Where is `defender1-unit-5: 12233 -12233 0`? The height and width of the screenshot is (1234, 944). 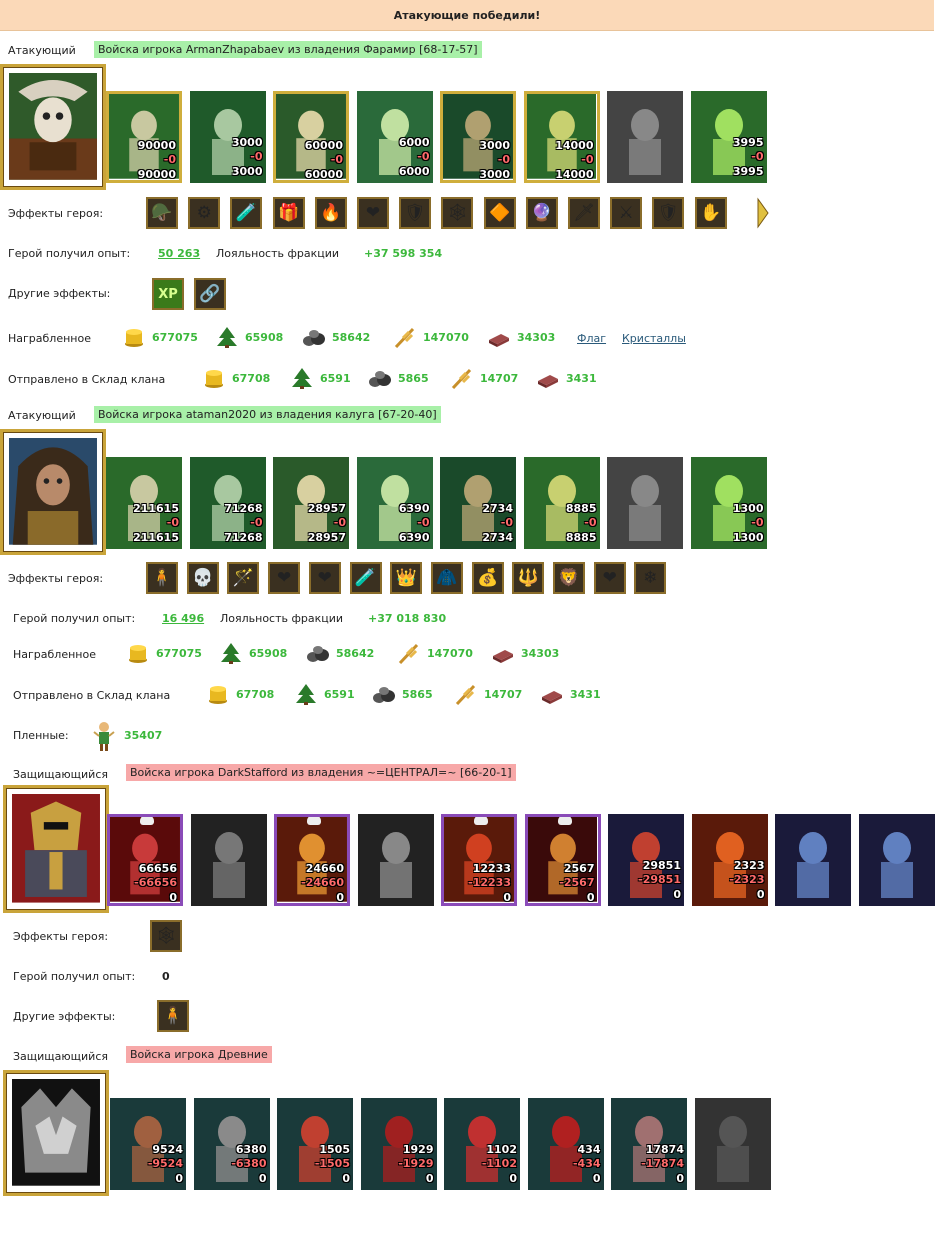
defender1-unit-5: 12233 -12233 0 is located at coordinates (479, 860).